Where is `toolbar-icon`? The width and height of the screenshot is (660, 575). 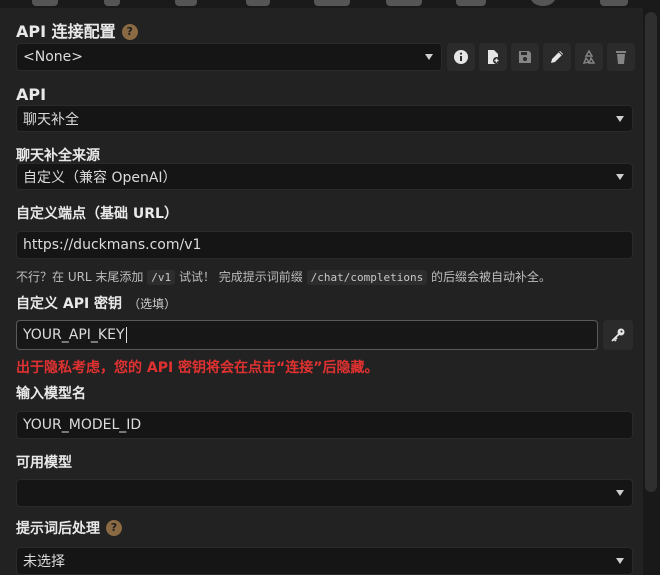 toolbar-icon is located at coordinates (45, 3).